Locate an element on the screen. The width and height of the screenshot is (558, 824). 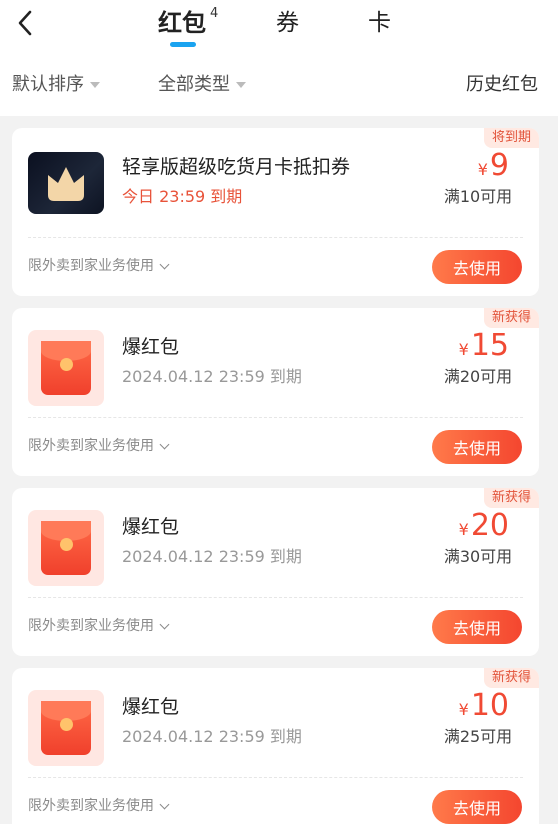
tab-red-packet-count: 4 is located at coordinates (214, 13).